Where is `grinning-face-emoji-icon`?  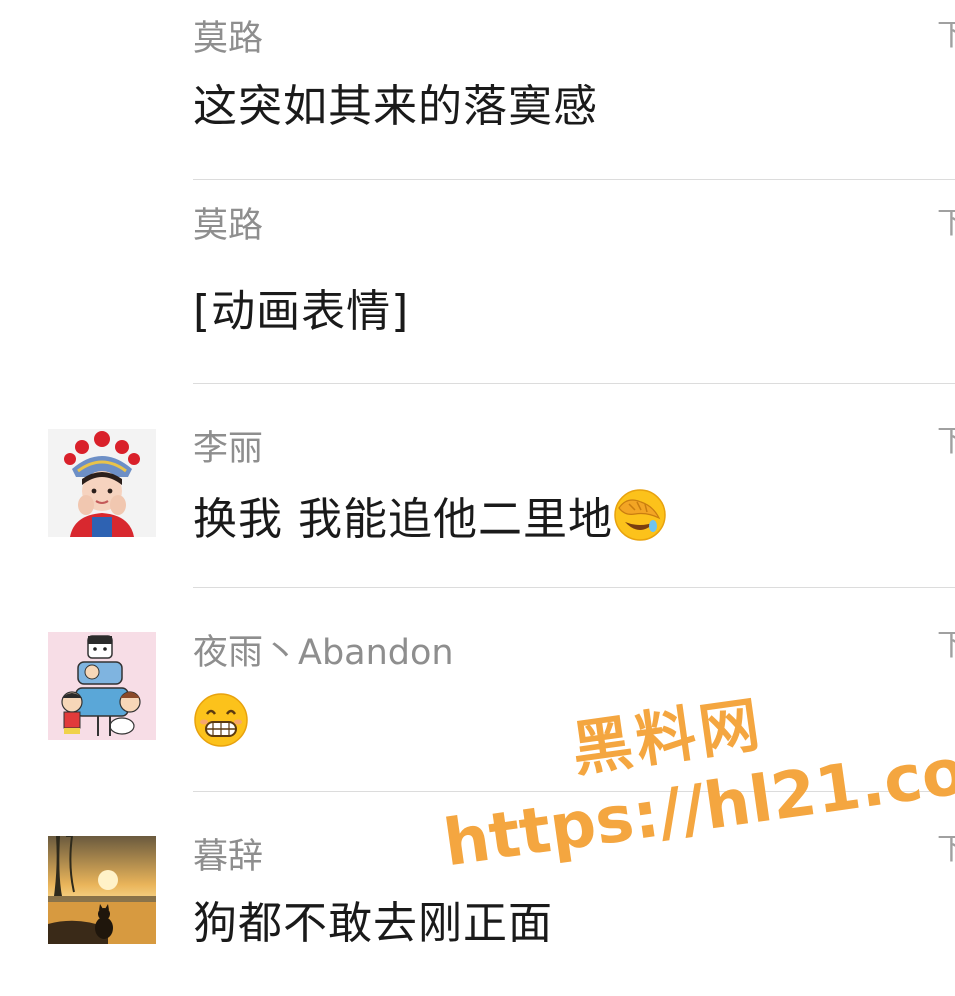 grinning-face-emoji-icon is located at coordinates (221, 720).